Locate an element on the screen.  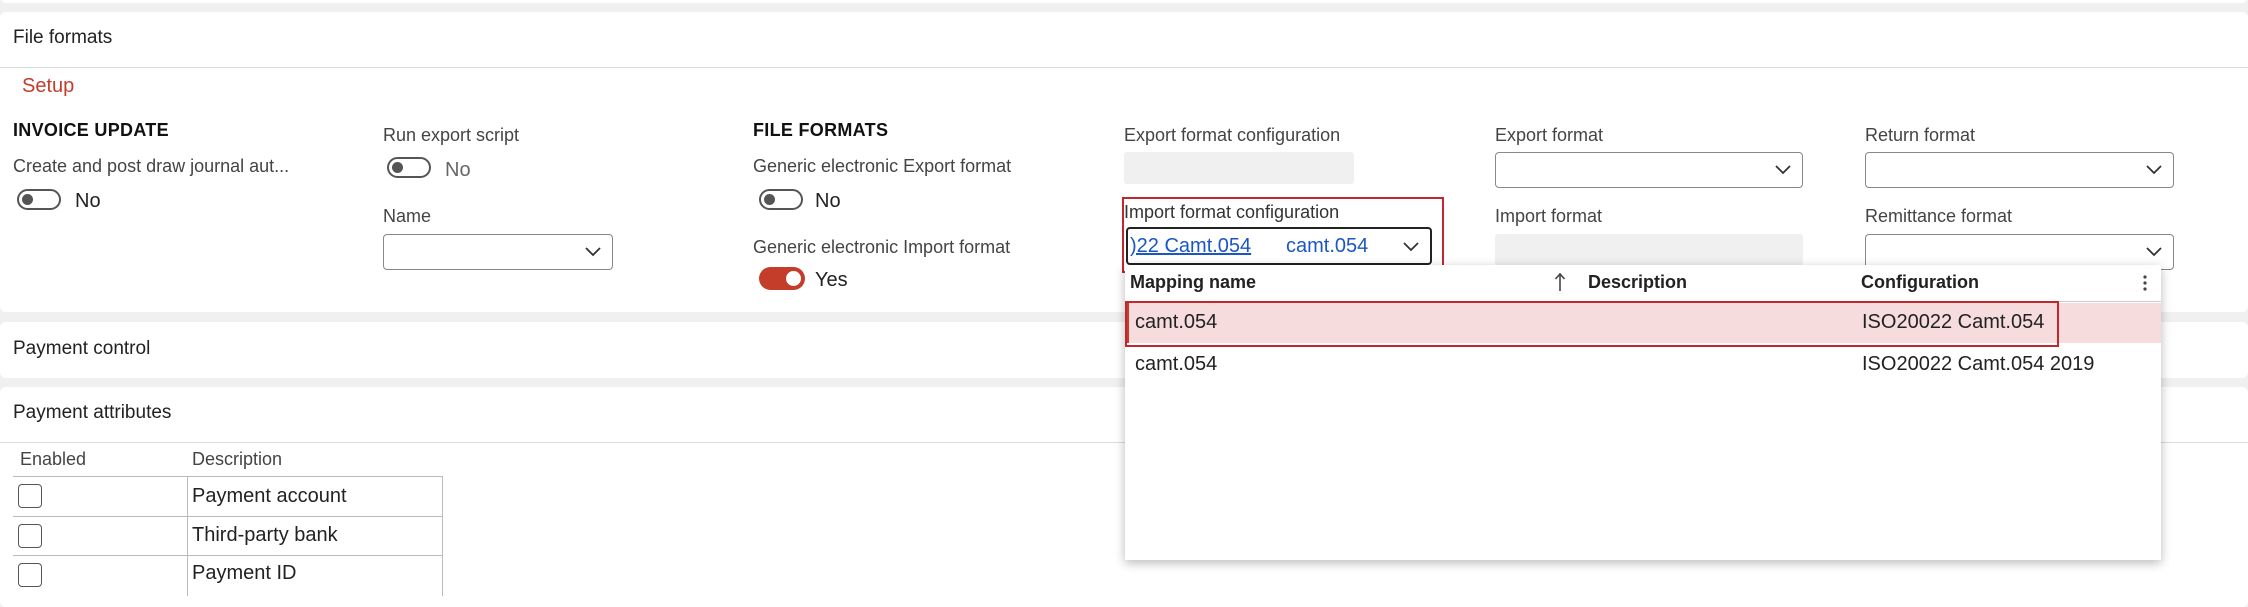
section-divider is located at coordinates (1124, 67).